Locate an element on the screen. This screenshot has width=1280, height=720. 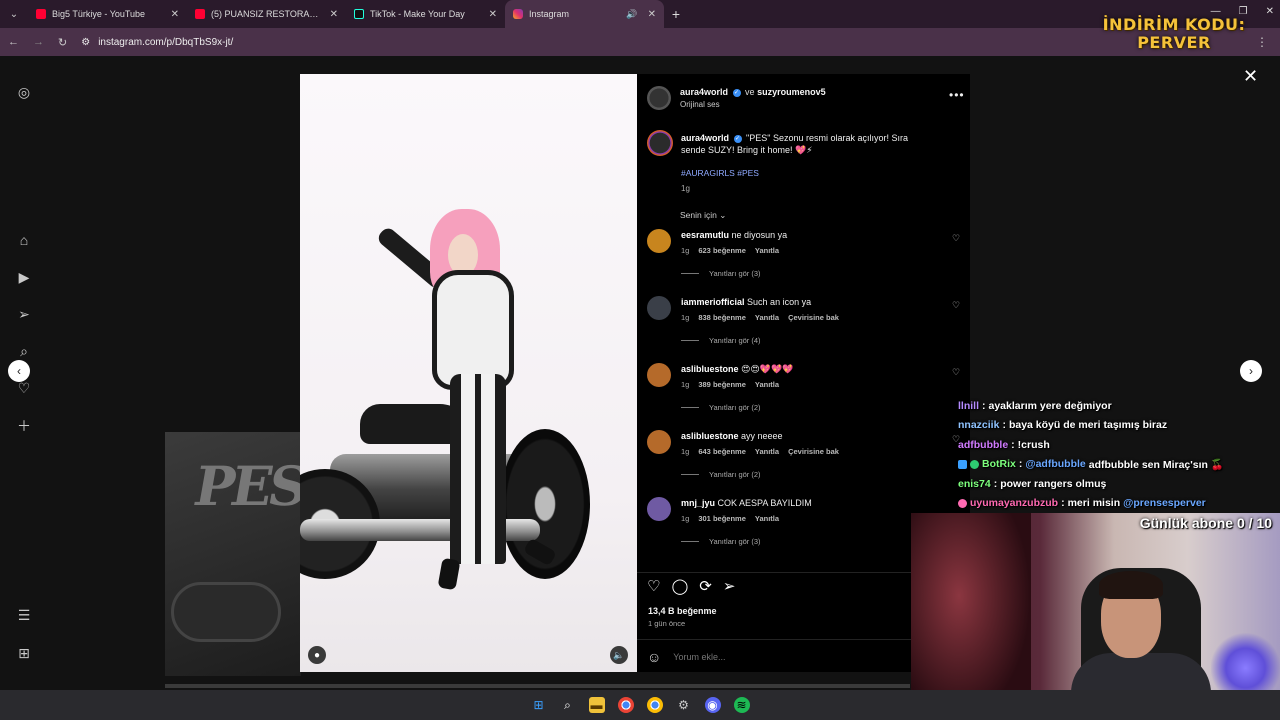
windows-start-icon: ⊞ is located at coordinates (539, 705).